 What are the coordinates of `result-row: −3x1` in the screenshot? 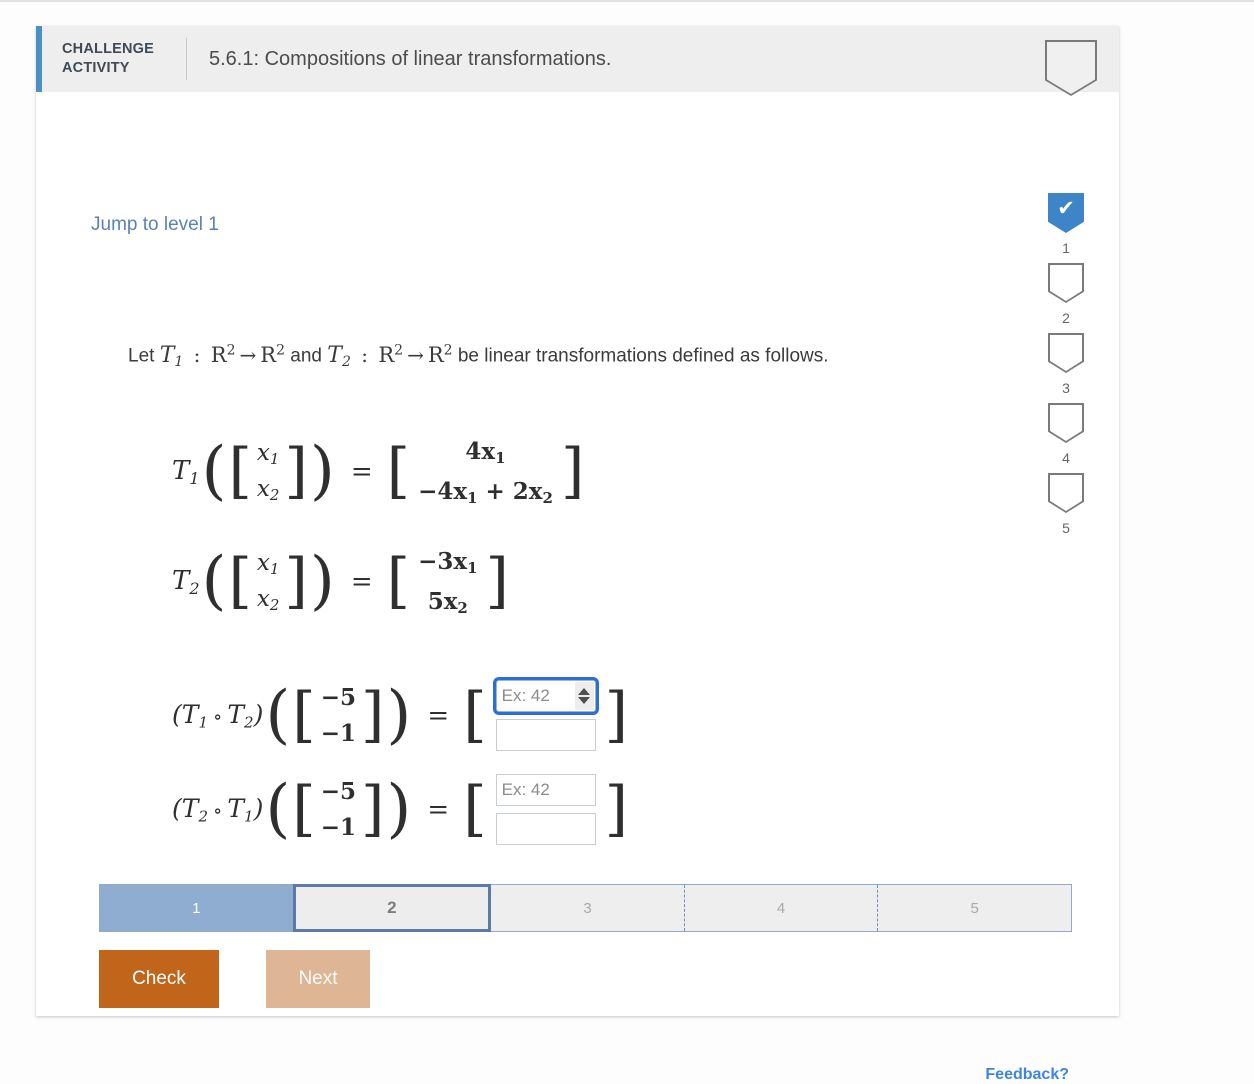 It's located at (448, 563).